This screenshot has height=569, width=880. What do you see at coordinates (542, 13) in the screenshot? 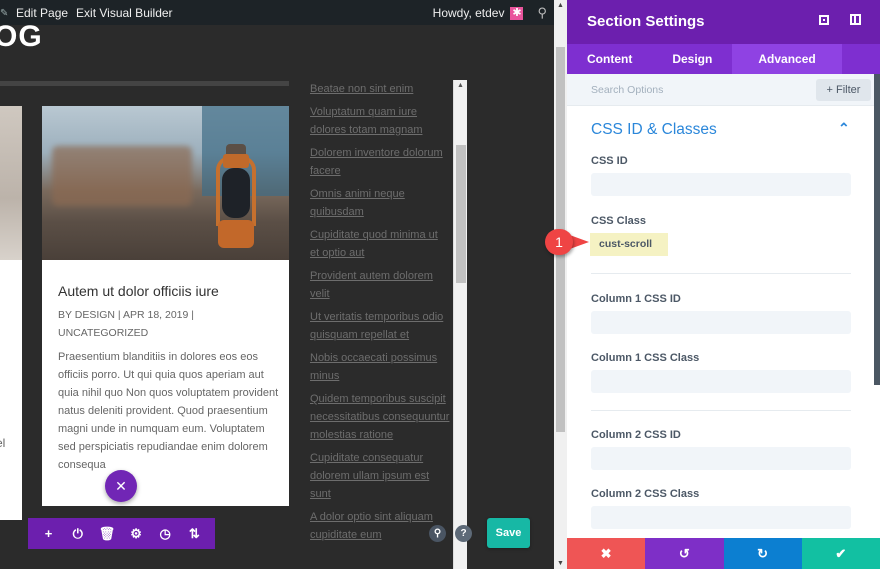
I see `search-icon: ⚲` at bounding box center [542, 13].